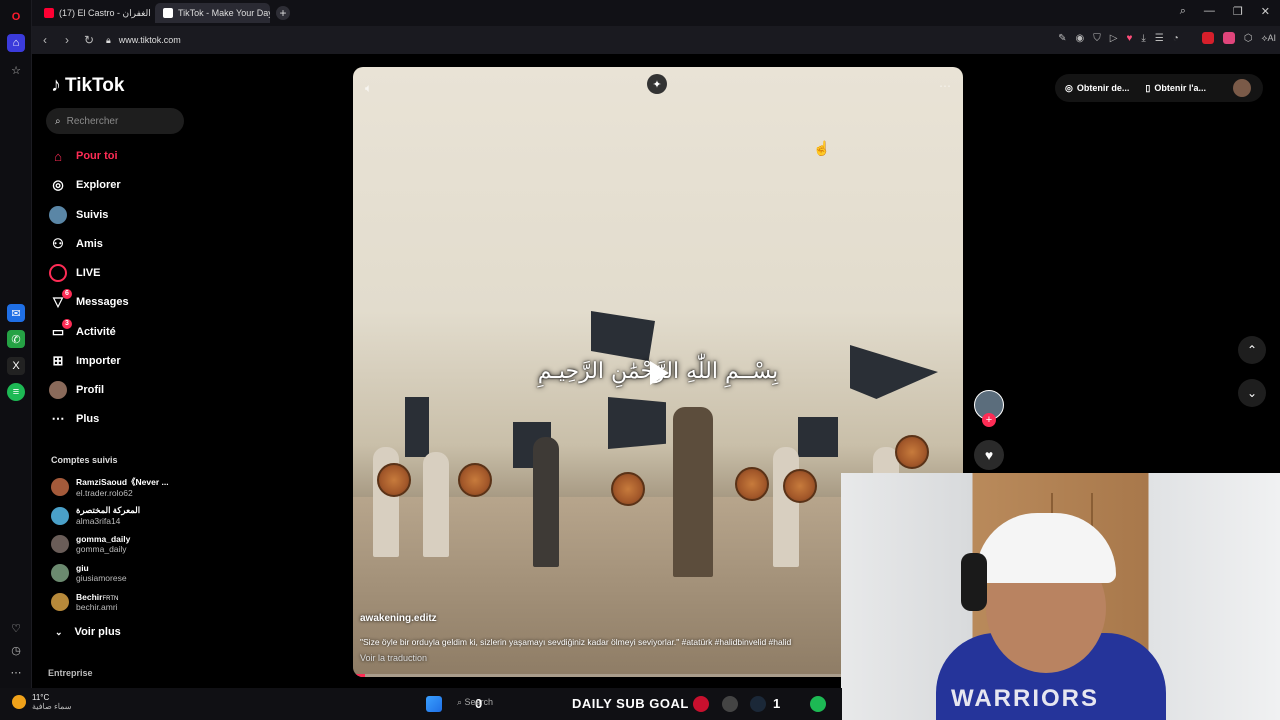  Describe the element at coordinates (98, 361) in the screenshot. I see `nav-label: Importer` at that location.